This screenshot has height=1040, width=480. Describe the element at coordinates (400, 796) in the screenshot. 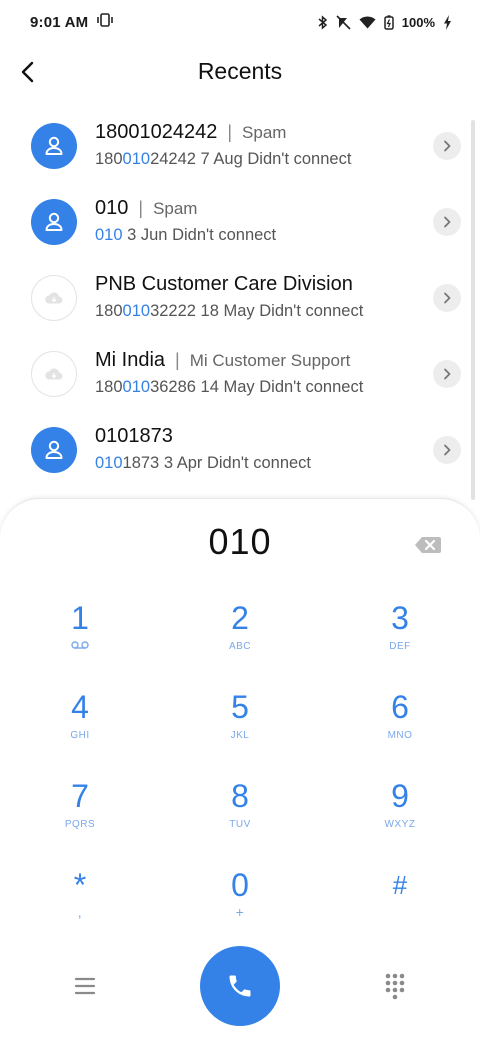

I see `key-digit: 9` at that location.